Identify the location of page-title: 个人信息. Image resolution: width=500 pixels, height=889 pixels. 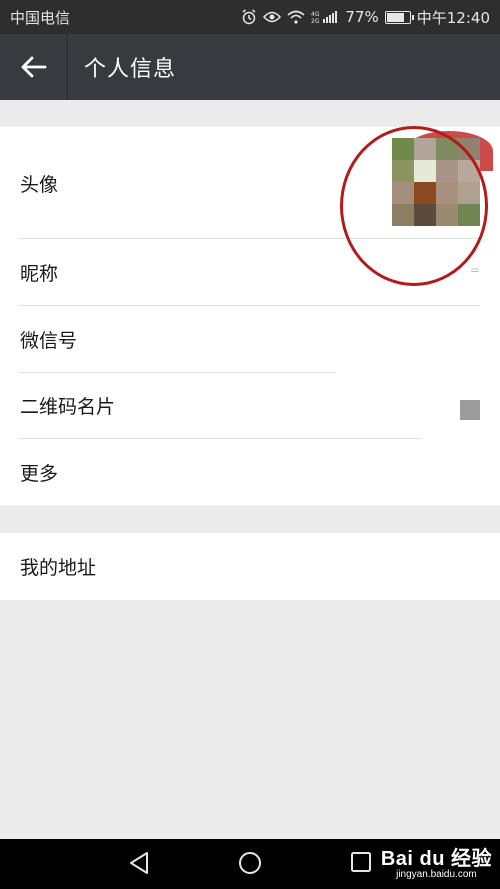
(130, 69).